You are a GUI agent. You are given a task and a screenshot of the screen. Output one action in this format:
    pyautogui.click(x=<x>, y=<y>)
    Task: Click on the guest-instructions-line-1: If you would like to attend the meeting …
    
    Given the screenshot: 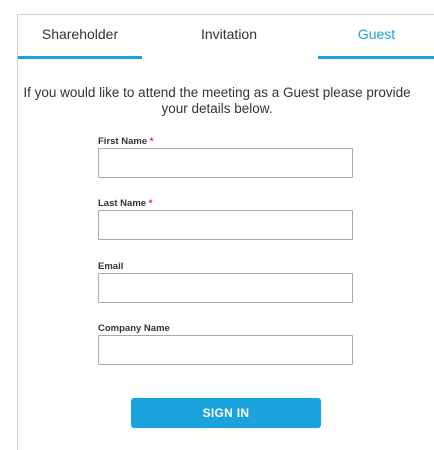 What is the action you would take?
    pyautogui.click(x=217, y=92)
    